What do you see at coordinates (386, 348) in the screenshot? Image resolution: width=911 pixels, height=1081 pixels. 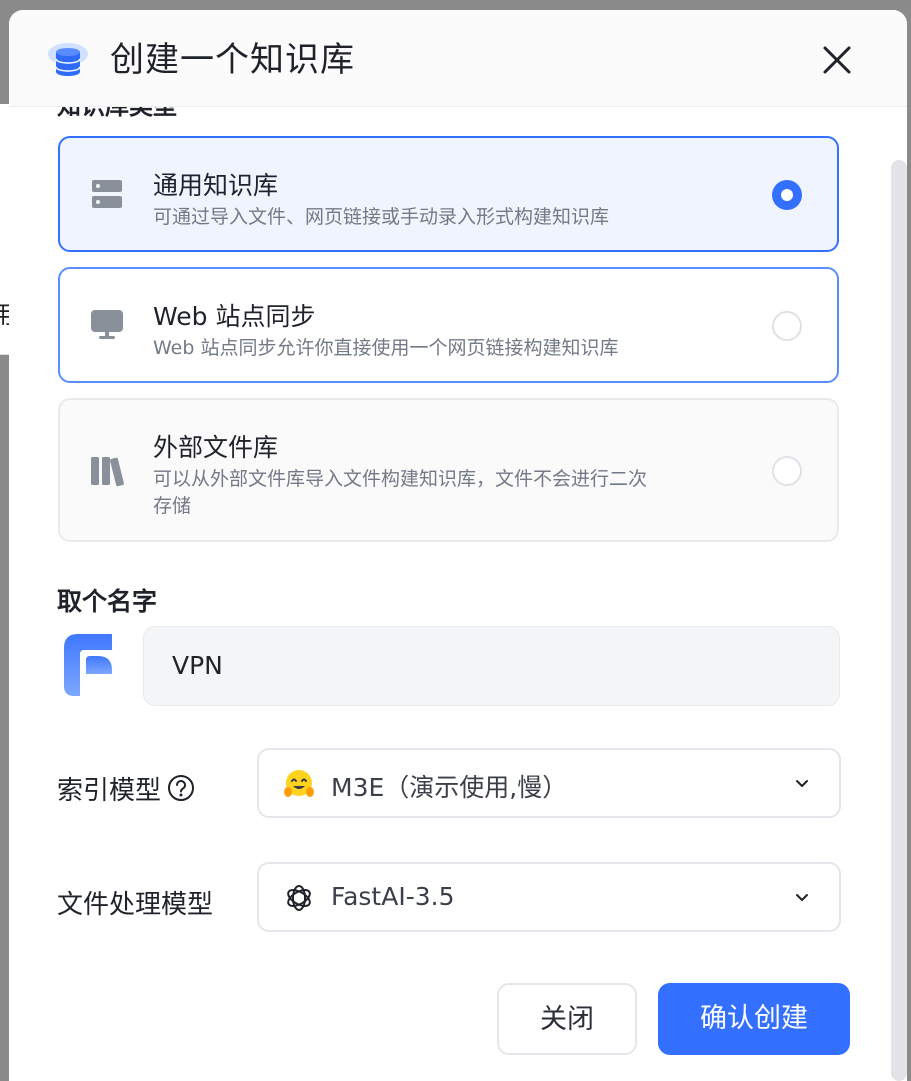 I see `option-description: Web 站点同步允许你直接使用一个网页链接构建知识库` at bounding box center [386, 348].